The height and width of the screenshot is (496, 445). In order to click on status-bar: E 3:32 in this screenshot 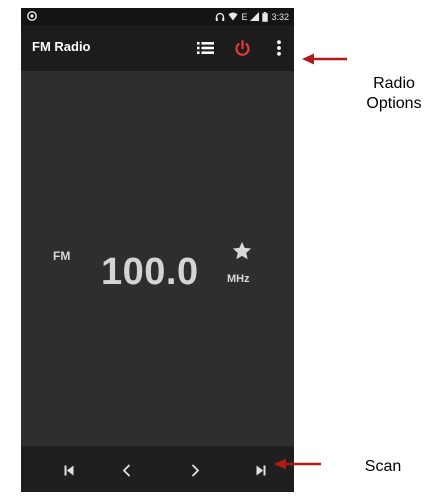, I will do `click(157, 16)`.